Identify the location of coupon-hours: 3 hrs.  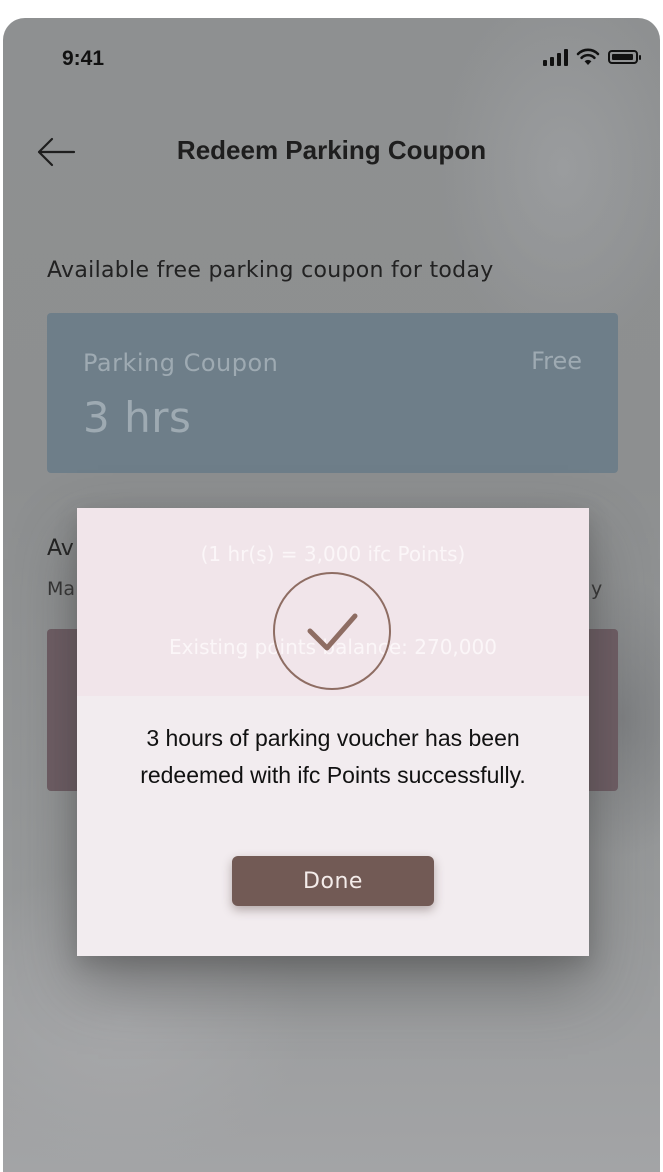
(137, 417).